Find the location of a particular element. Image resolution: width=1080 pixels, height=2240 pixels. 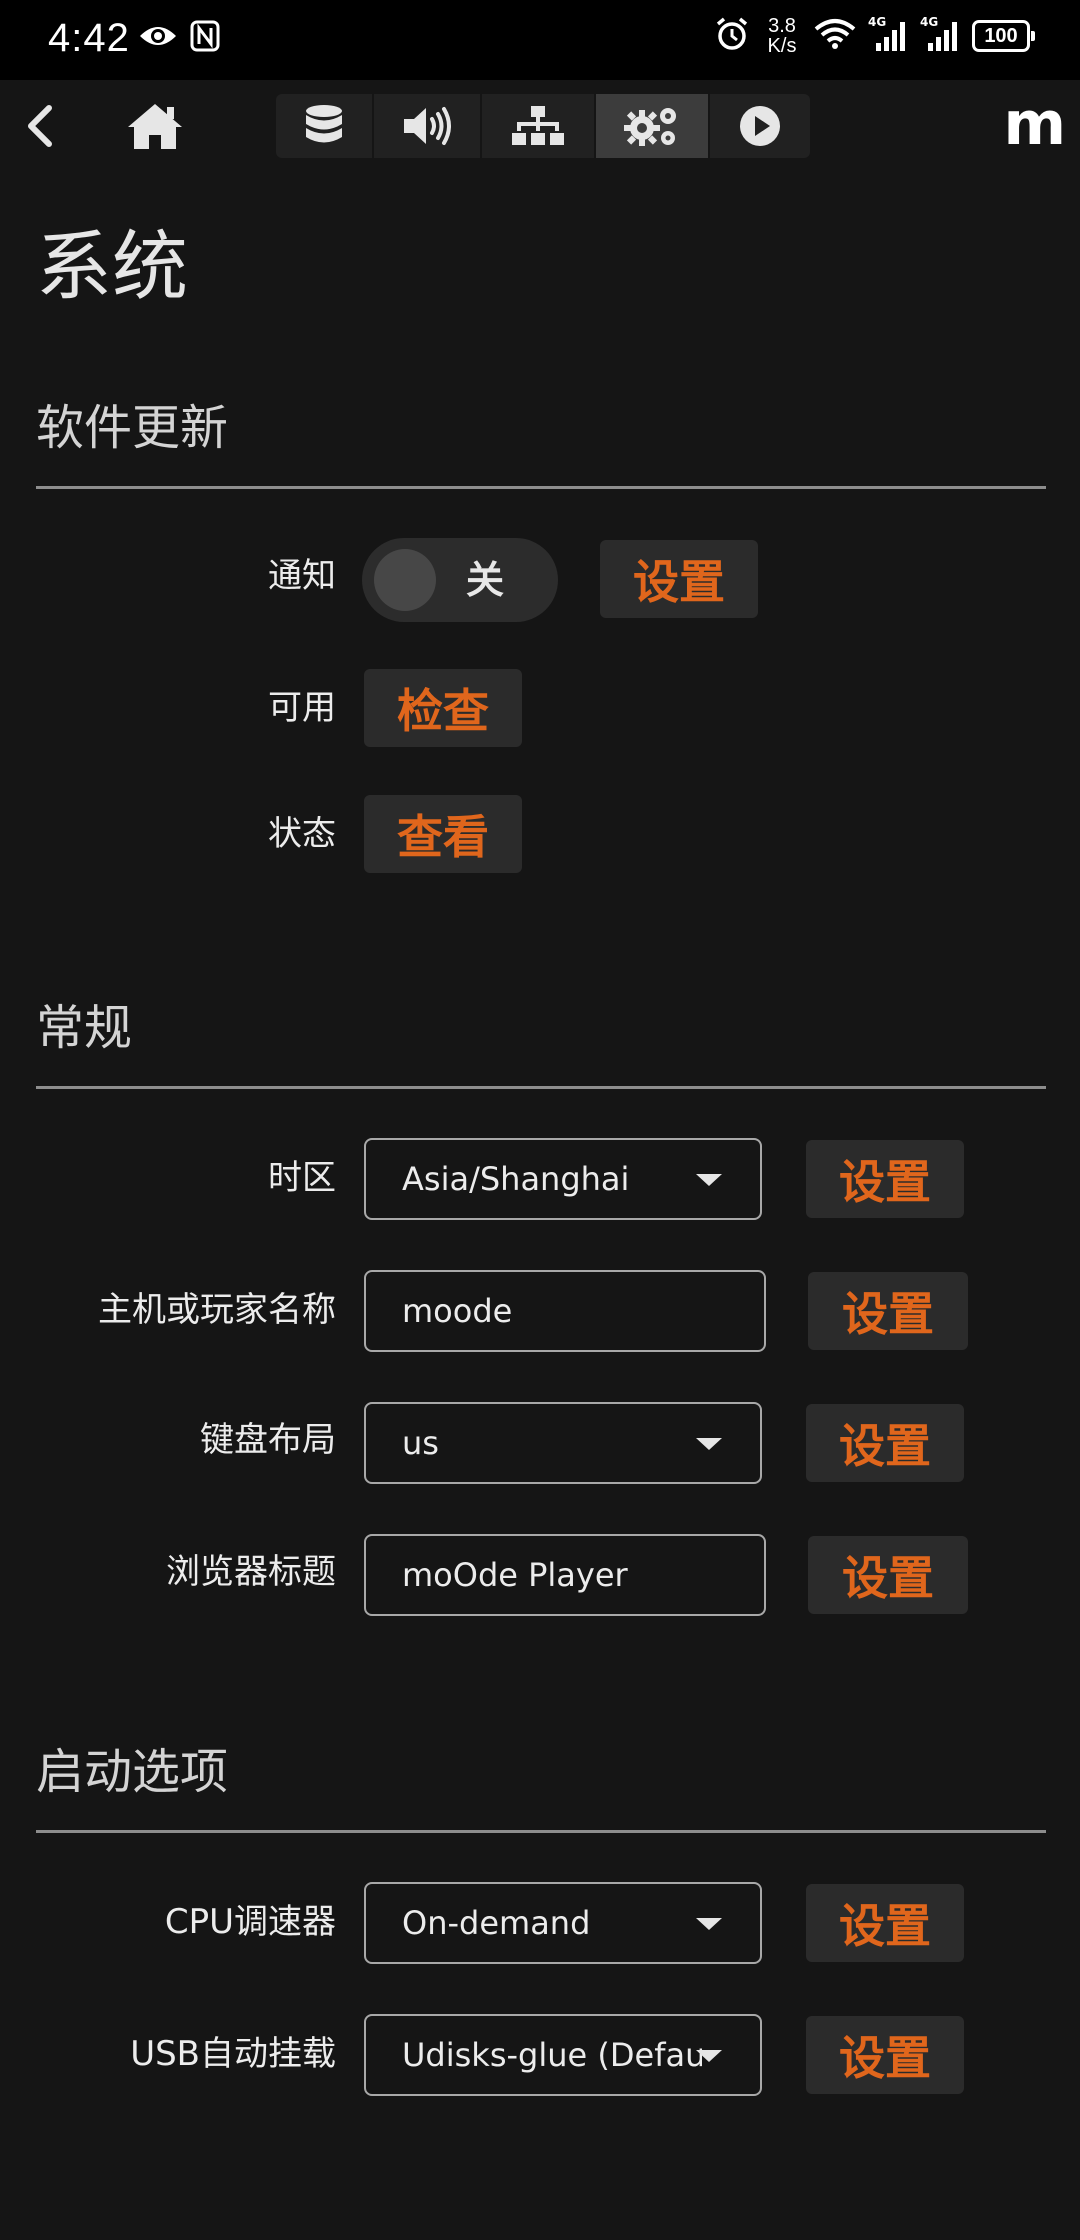

page-title: 系统 is located at coordinates (112, 266).